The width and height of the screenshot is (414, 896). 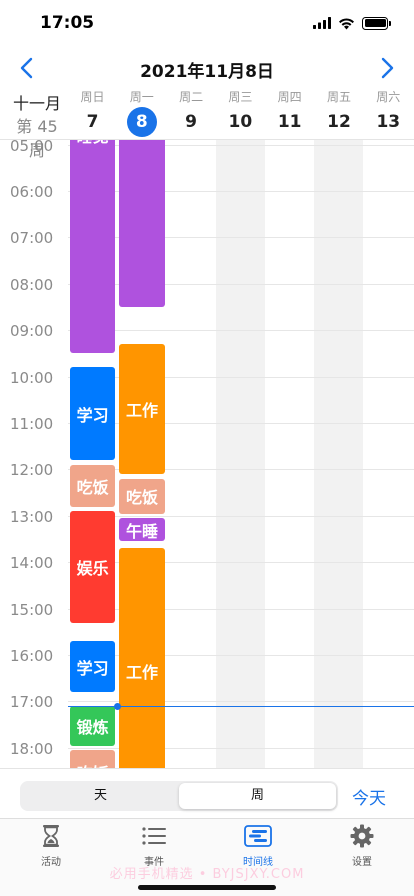 What do you see at coordinates (32, 377) in the screenshot?
I see `hour-label: 10:00` at bounding box center [32, 377].